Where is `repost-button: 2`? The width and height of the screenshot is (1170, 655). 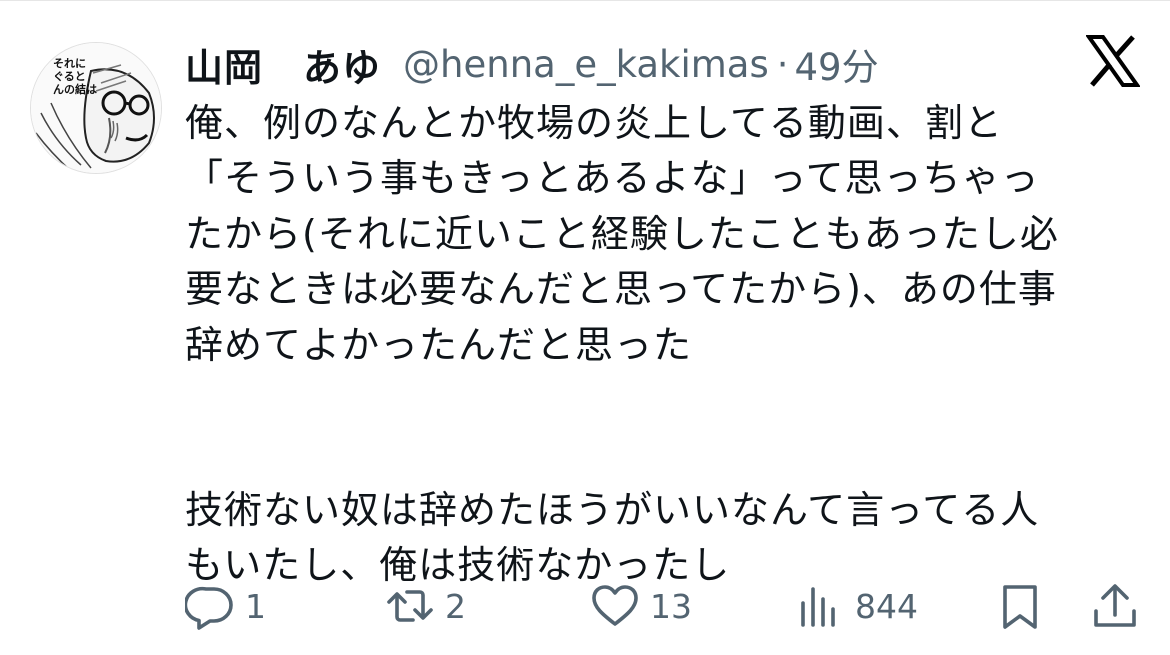 repost-button: 2 is located at coordinates (425, 606).